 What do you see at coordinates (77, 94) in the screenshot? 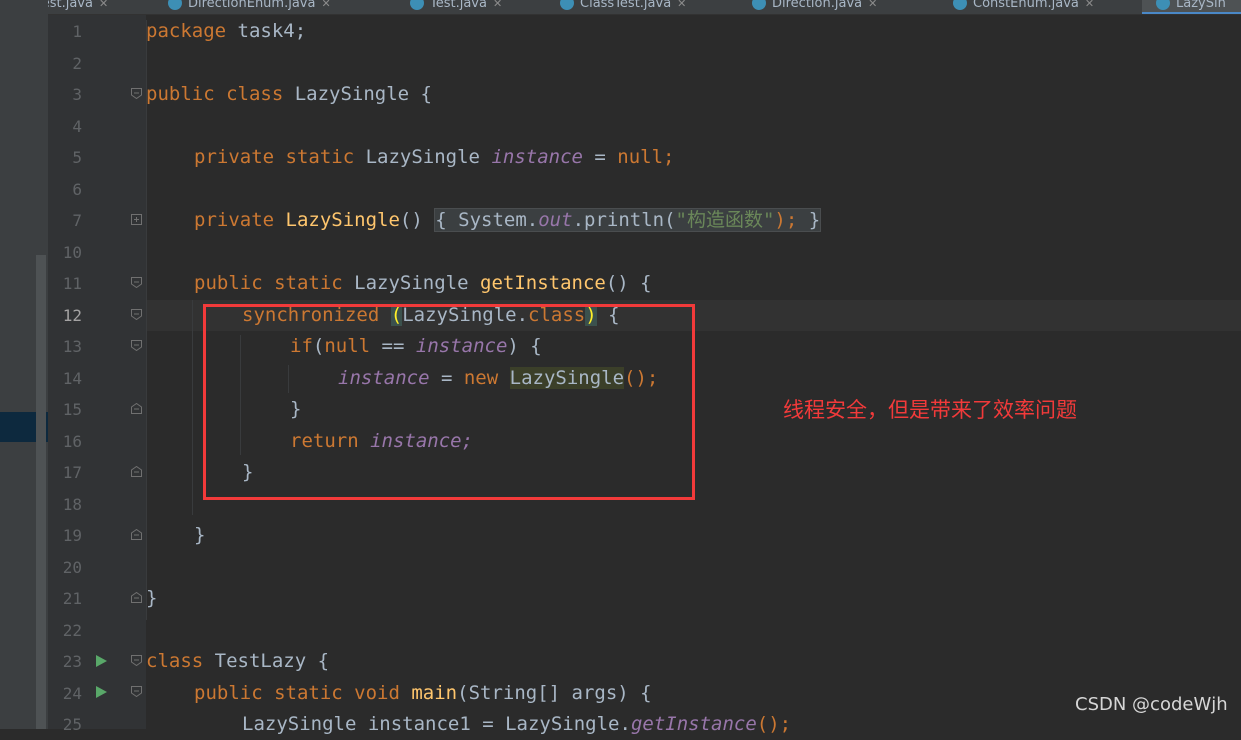
I see `line-number: 3` at bounding box center [77, 94].